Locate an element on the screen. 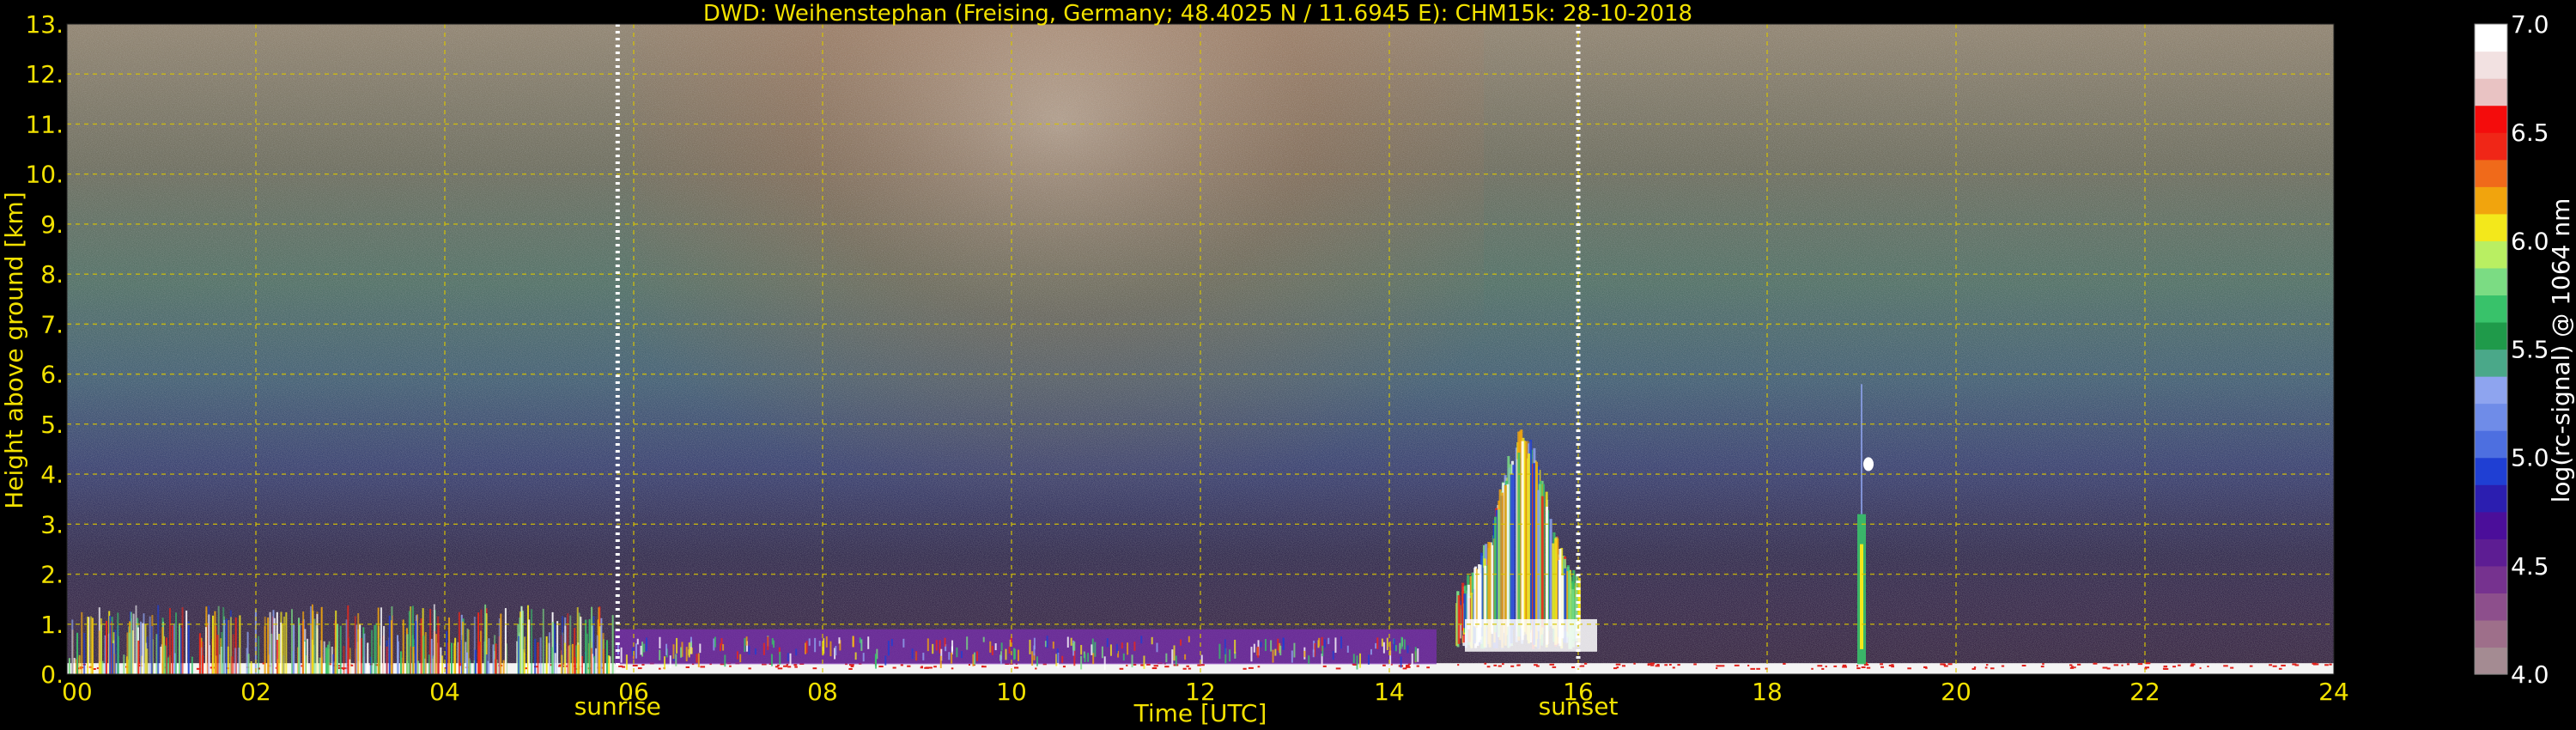  colorbar-tick-label: 4.0 is located at coordinates (2530, 674).